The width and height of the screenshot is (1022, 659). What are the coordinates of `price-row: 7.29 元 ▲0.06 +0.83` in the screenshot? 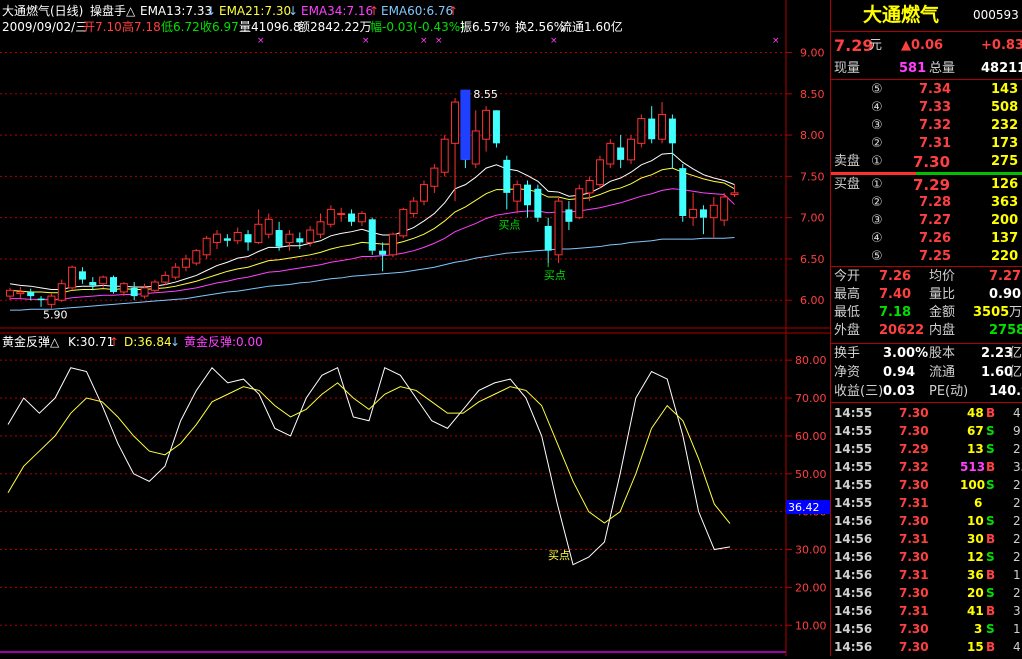 It's located at (926, 46).